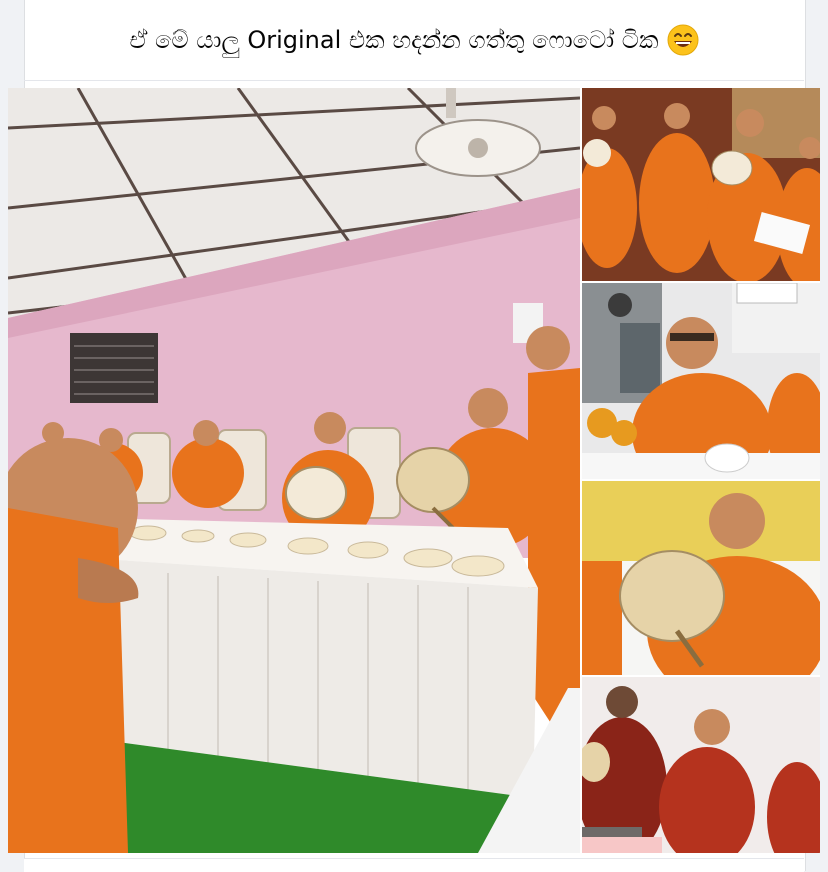 Image resolution: width=828 pixels, height=872 pixels. I want to click on grinning-face-with-smiling-eyes-icon, so click(683, 40).